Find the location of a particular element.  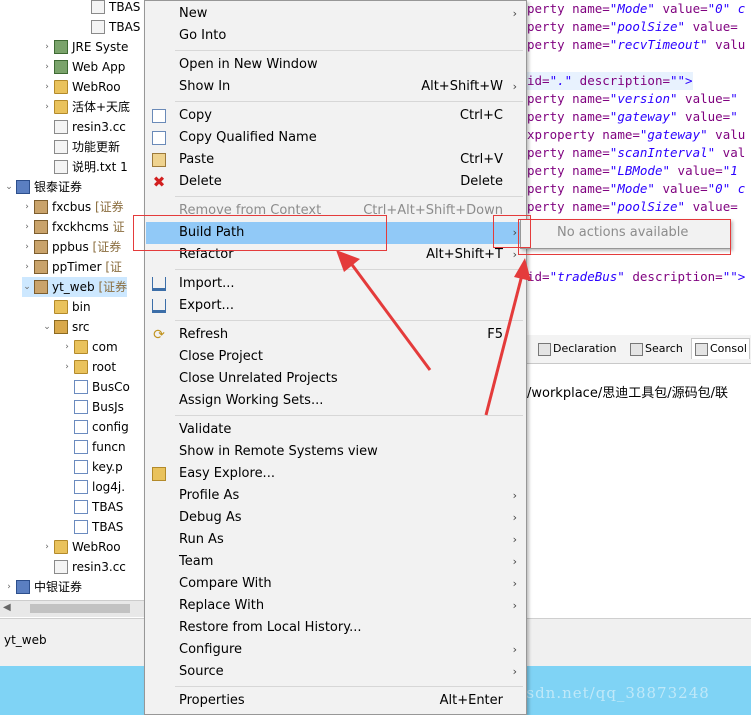

tree-item-label: TBAS is located at coordinates (125, 7).